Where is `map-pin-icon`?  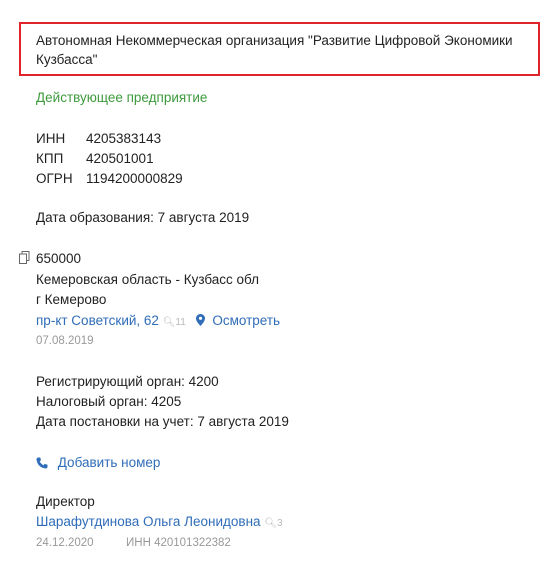 map-pin-icon is located at coordinates (200, 320).